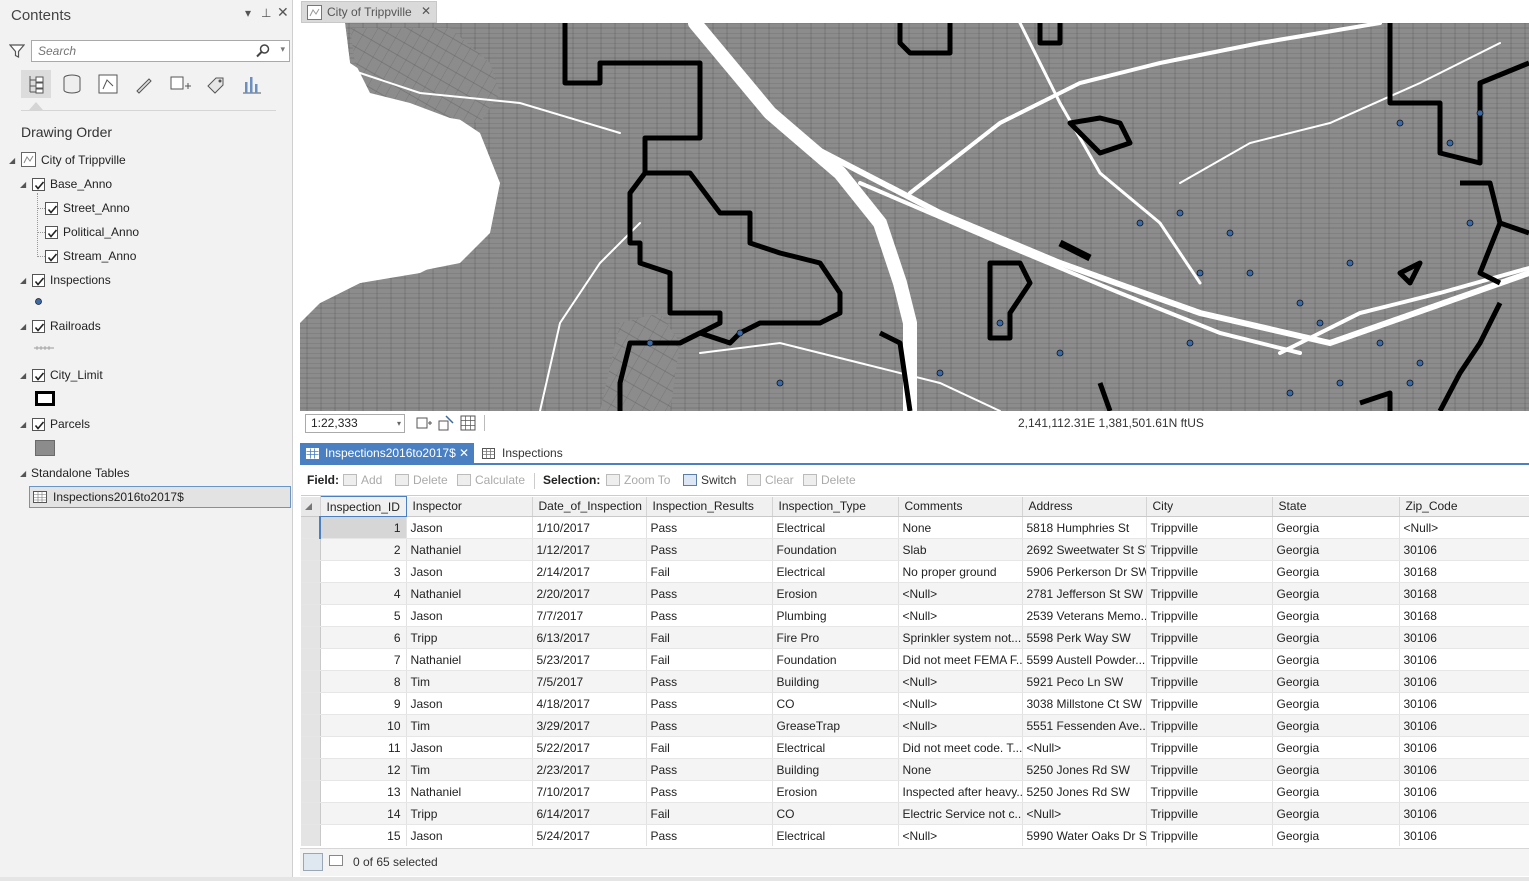 The height and width of the screenshot is (881, 1529). What do you see at coordinates (23, 280) in the screenshot?
I see `collapse-inspections-icon: ◢` at bounding box center [23, 280].